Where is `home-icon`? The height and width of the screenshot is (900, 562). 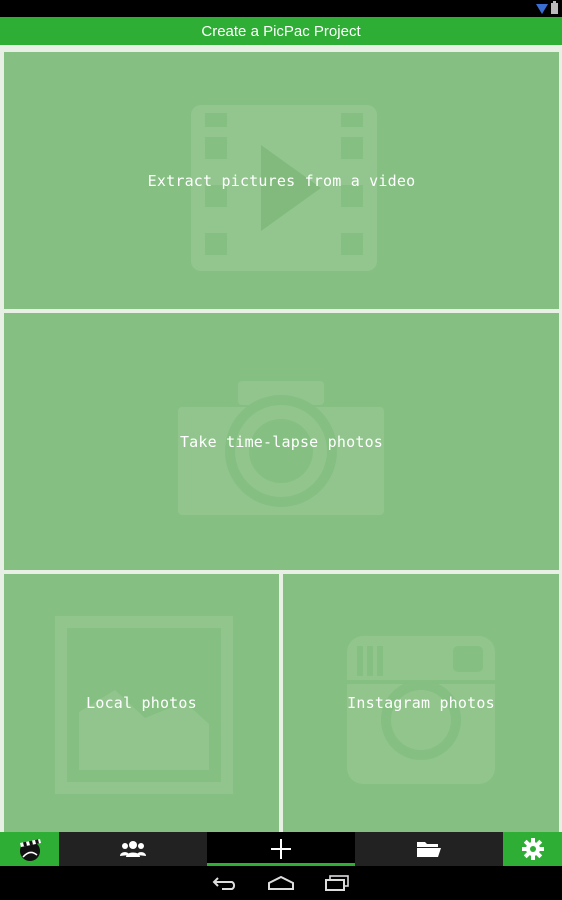 home-icon is located at coordinates (281, 882).